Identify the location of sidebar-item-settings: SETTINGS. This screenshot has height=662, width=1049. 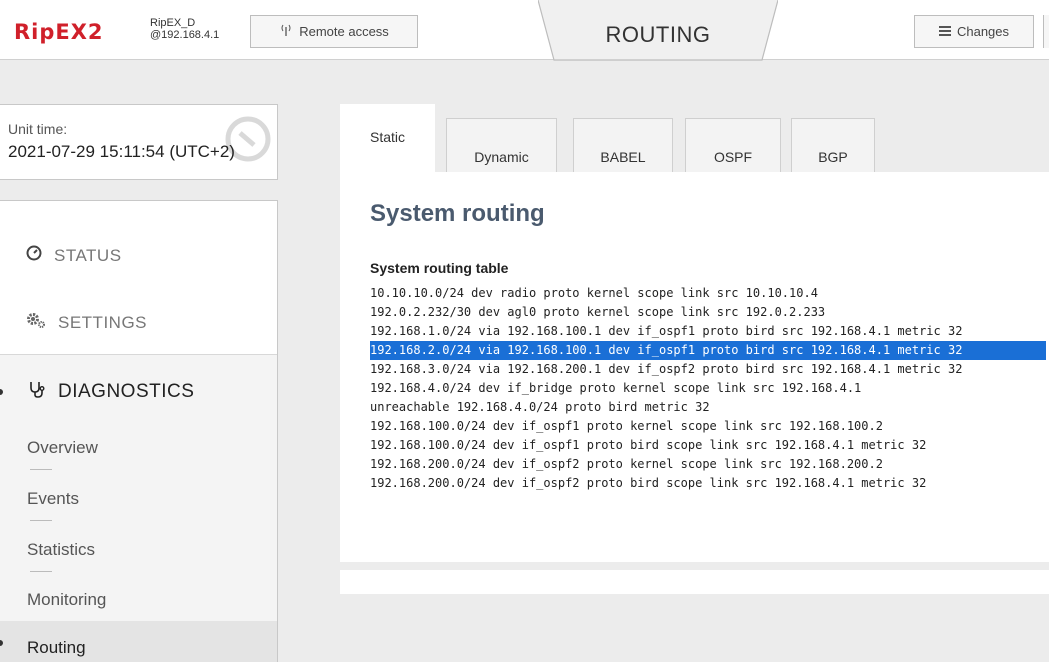
(86, 322).